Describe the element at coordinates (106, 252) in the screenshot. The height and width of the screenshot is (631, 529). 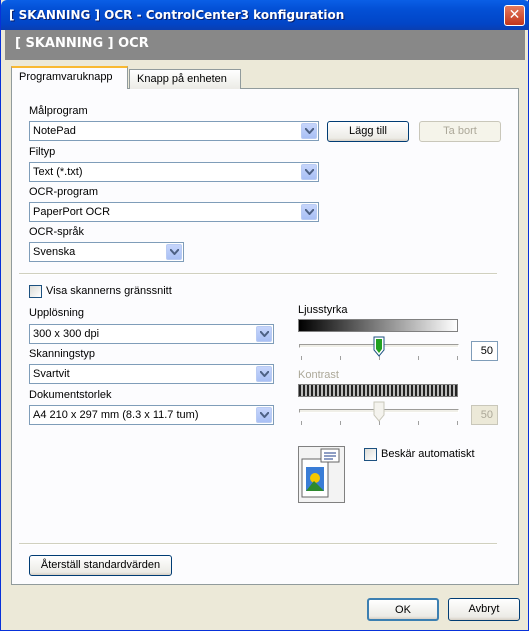
I see `ocr-language-select: Svenska` at that location.